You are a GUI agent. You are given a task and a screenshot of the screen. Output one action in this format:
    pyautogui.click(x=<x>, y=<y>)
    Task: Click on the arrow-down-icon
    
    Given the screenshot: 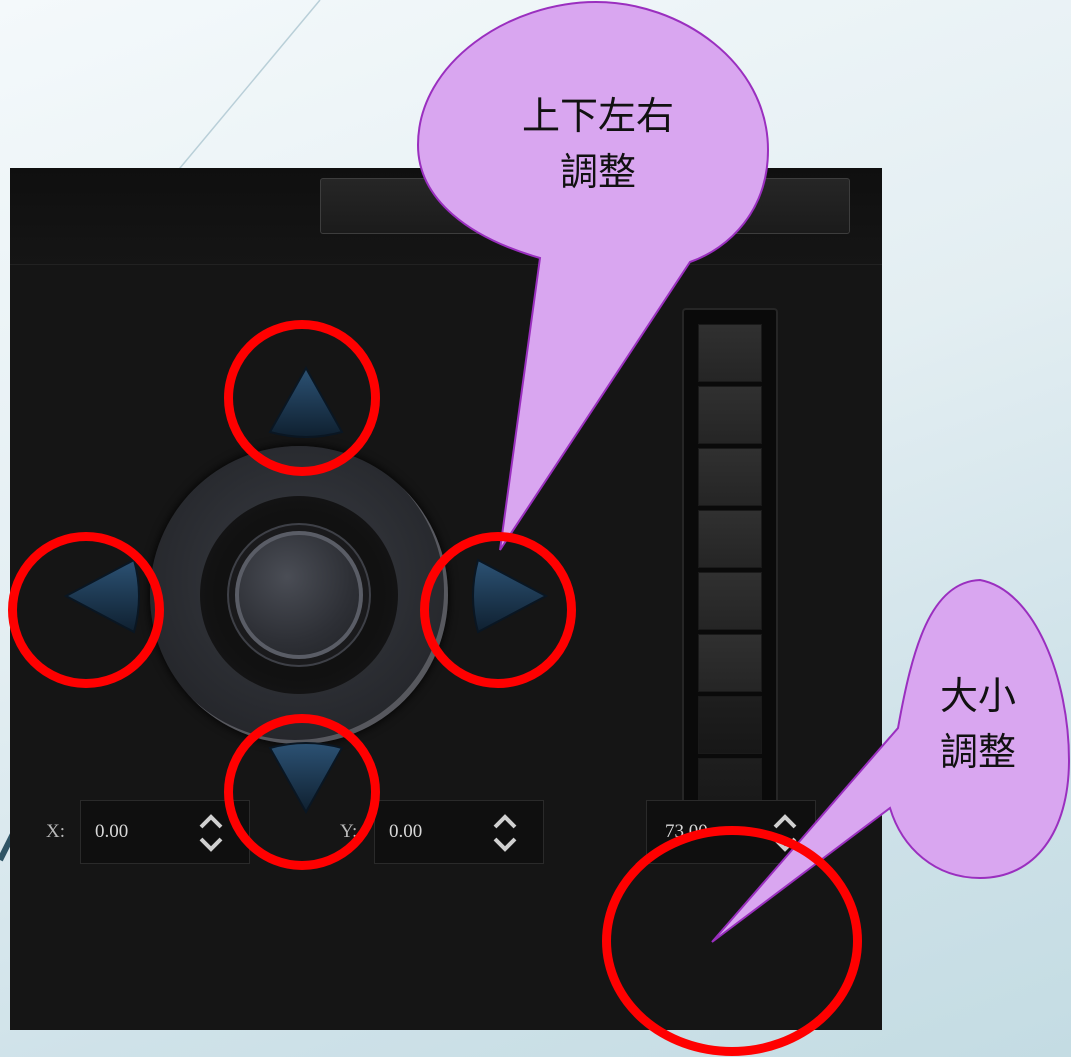 What is the action you would take?
    pyautogui.click(x=306, y=778)
    